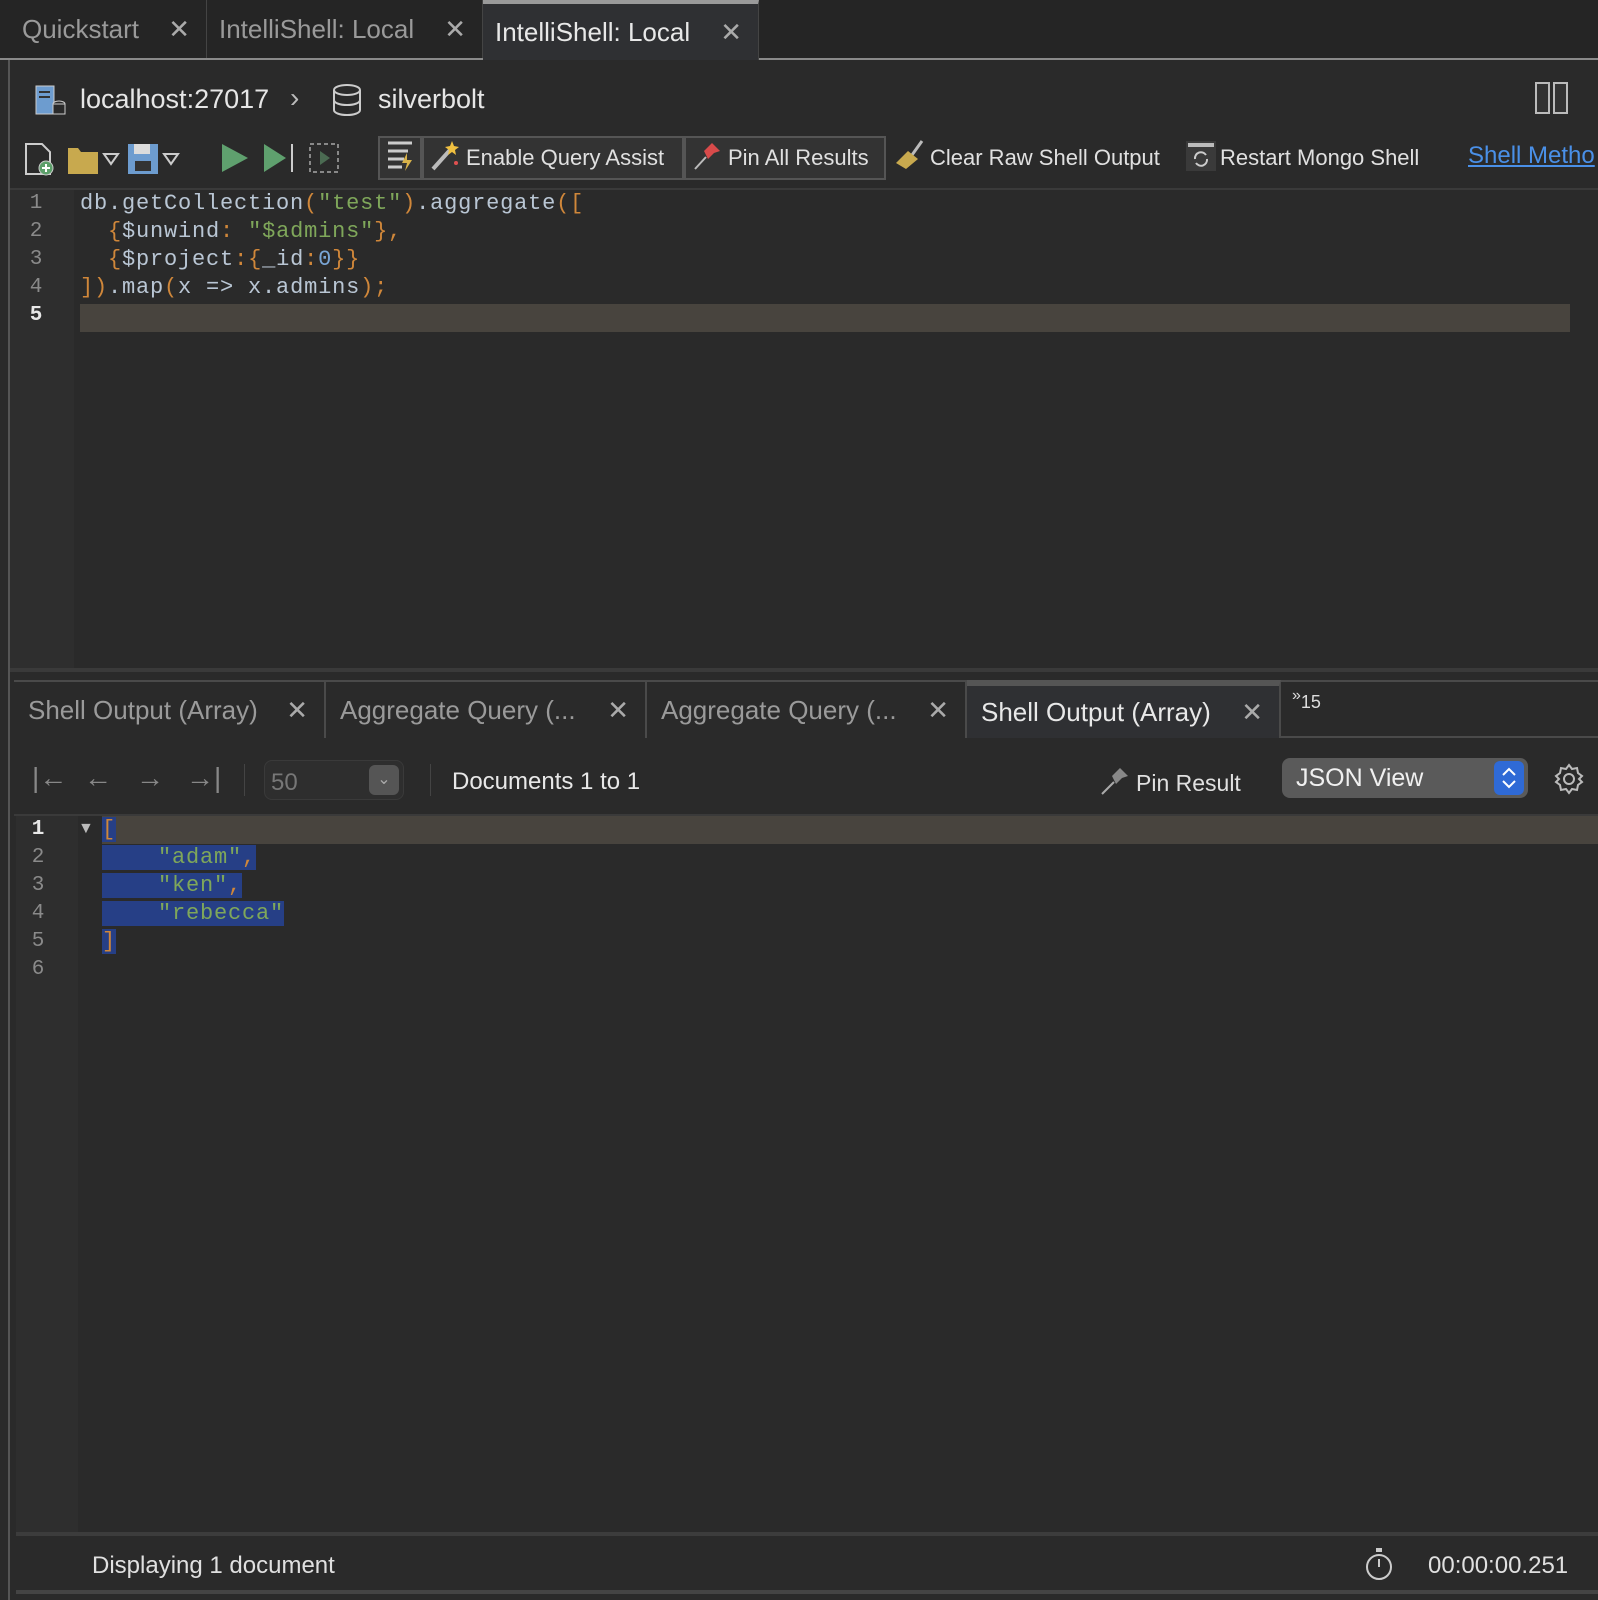 Image resolution: width=1598 pixels, height=1600 pixels. What do you see at coordinates (1170, 783) in the screenshot?
I see `pin-result-button: Pin Result` at bounding box center [1170, 783].